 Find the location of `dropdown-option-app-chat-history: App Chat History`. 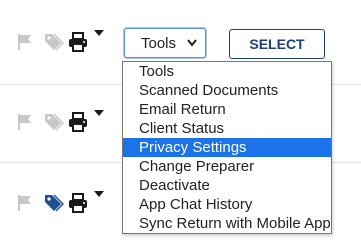

dropdown-option-app-chat-history: App Chat History is located at coordinates (227, 204).